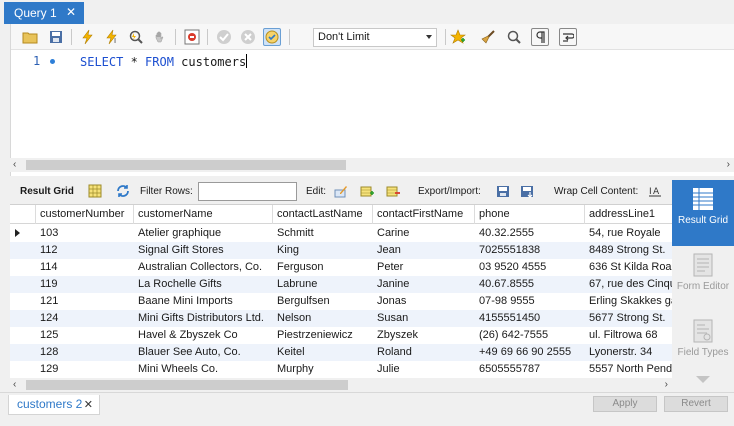 The width and height of the screenshot is (734, 426). Describe the element at coordinates (323, 352) in the screenshot. I see `cell-contactlastname: Keitel` at that location.